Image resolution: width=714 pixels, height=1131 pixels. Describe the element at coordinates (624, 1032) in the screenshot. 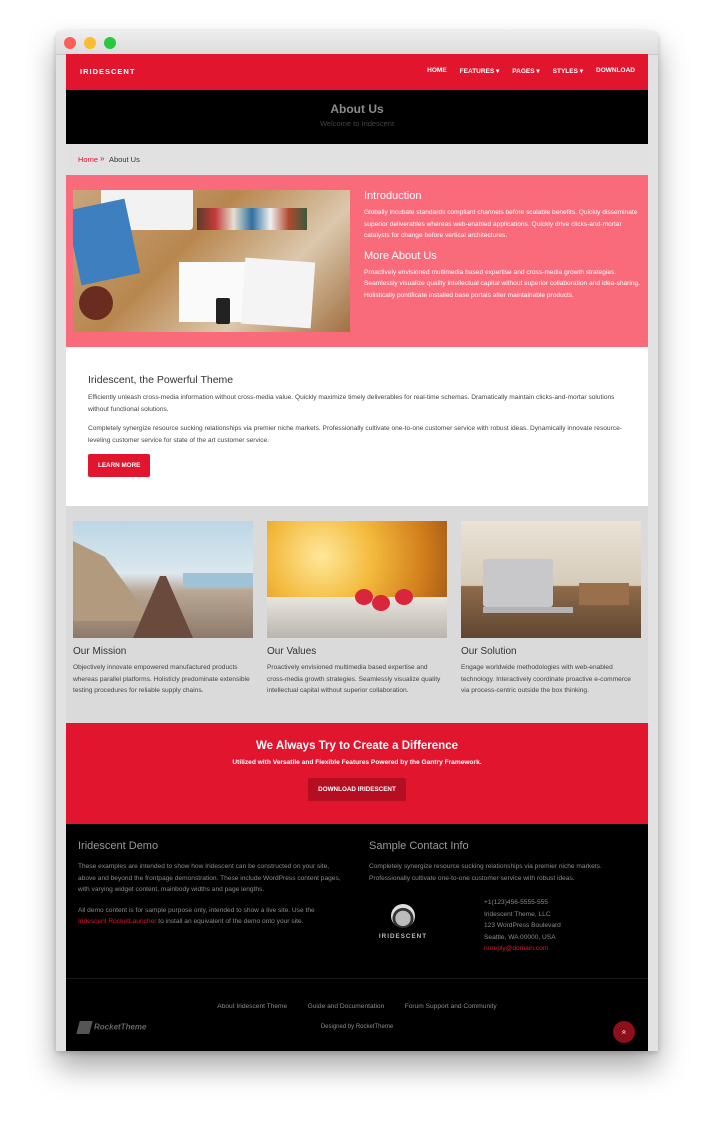

I see `scroll-to-top-icon: »` at that location.